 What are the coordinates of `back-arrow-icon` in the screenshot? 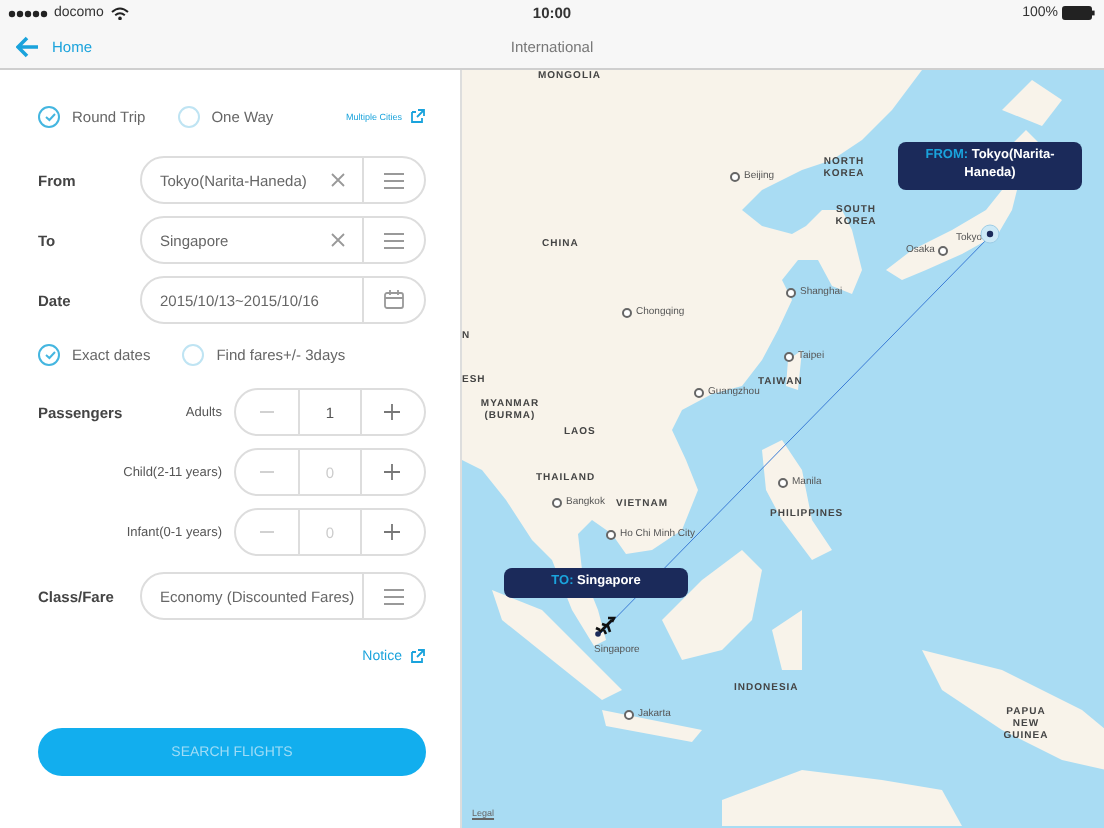 It's located at (28, 47).